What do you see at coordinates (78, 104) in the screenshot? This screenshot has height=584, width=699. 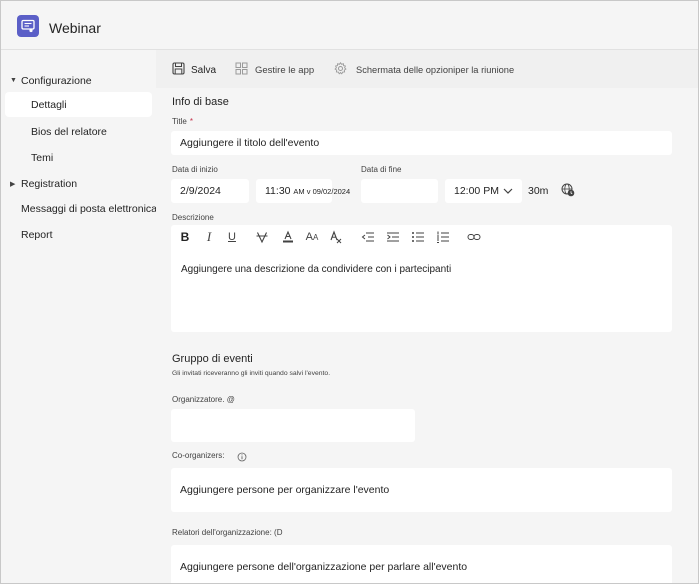 I see `sidebar-item-dettagli: Dettagli` at bounding box center [78, 104].